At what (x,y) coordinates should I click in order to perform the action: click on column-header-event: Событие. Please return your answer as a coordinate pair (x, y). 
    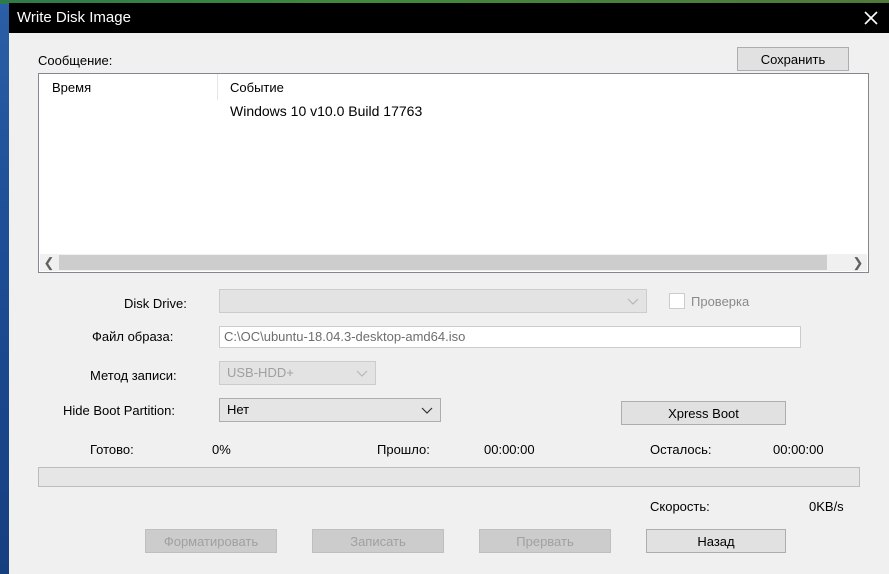
    Looking at the image, I should click on (257, 87).